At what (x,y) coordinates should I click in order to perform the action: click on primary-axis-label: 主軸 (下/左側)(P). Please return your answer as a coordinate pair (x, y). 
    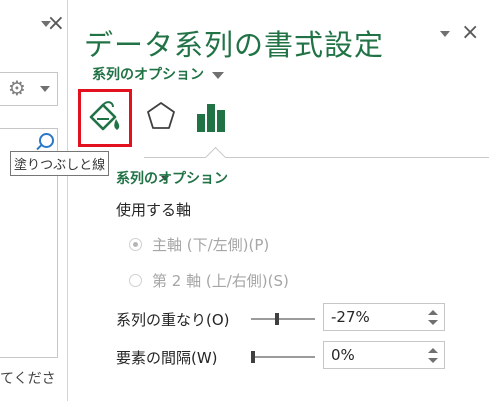
    Looking at the image, I should click on (211, 245).